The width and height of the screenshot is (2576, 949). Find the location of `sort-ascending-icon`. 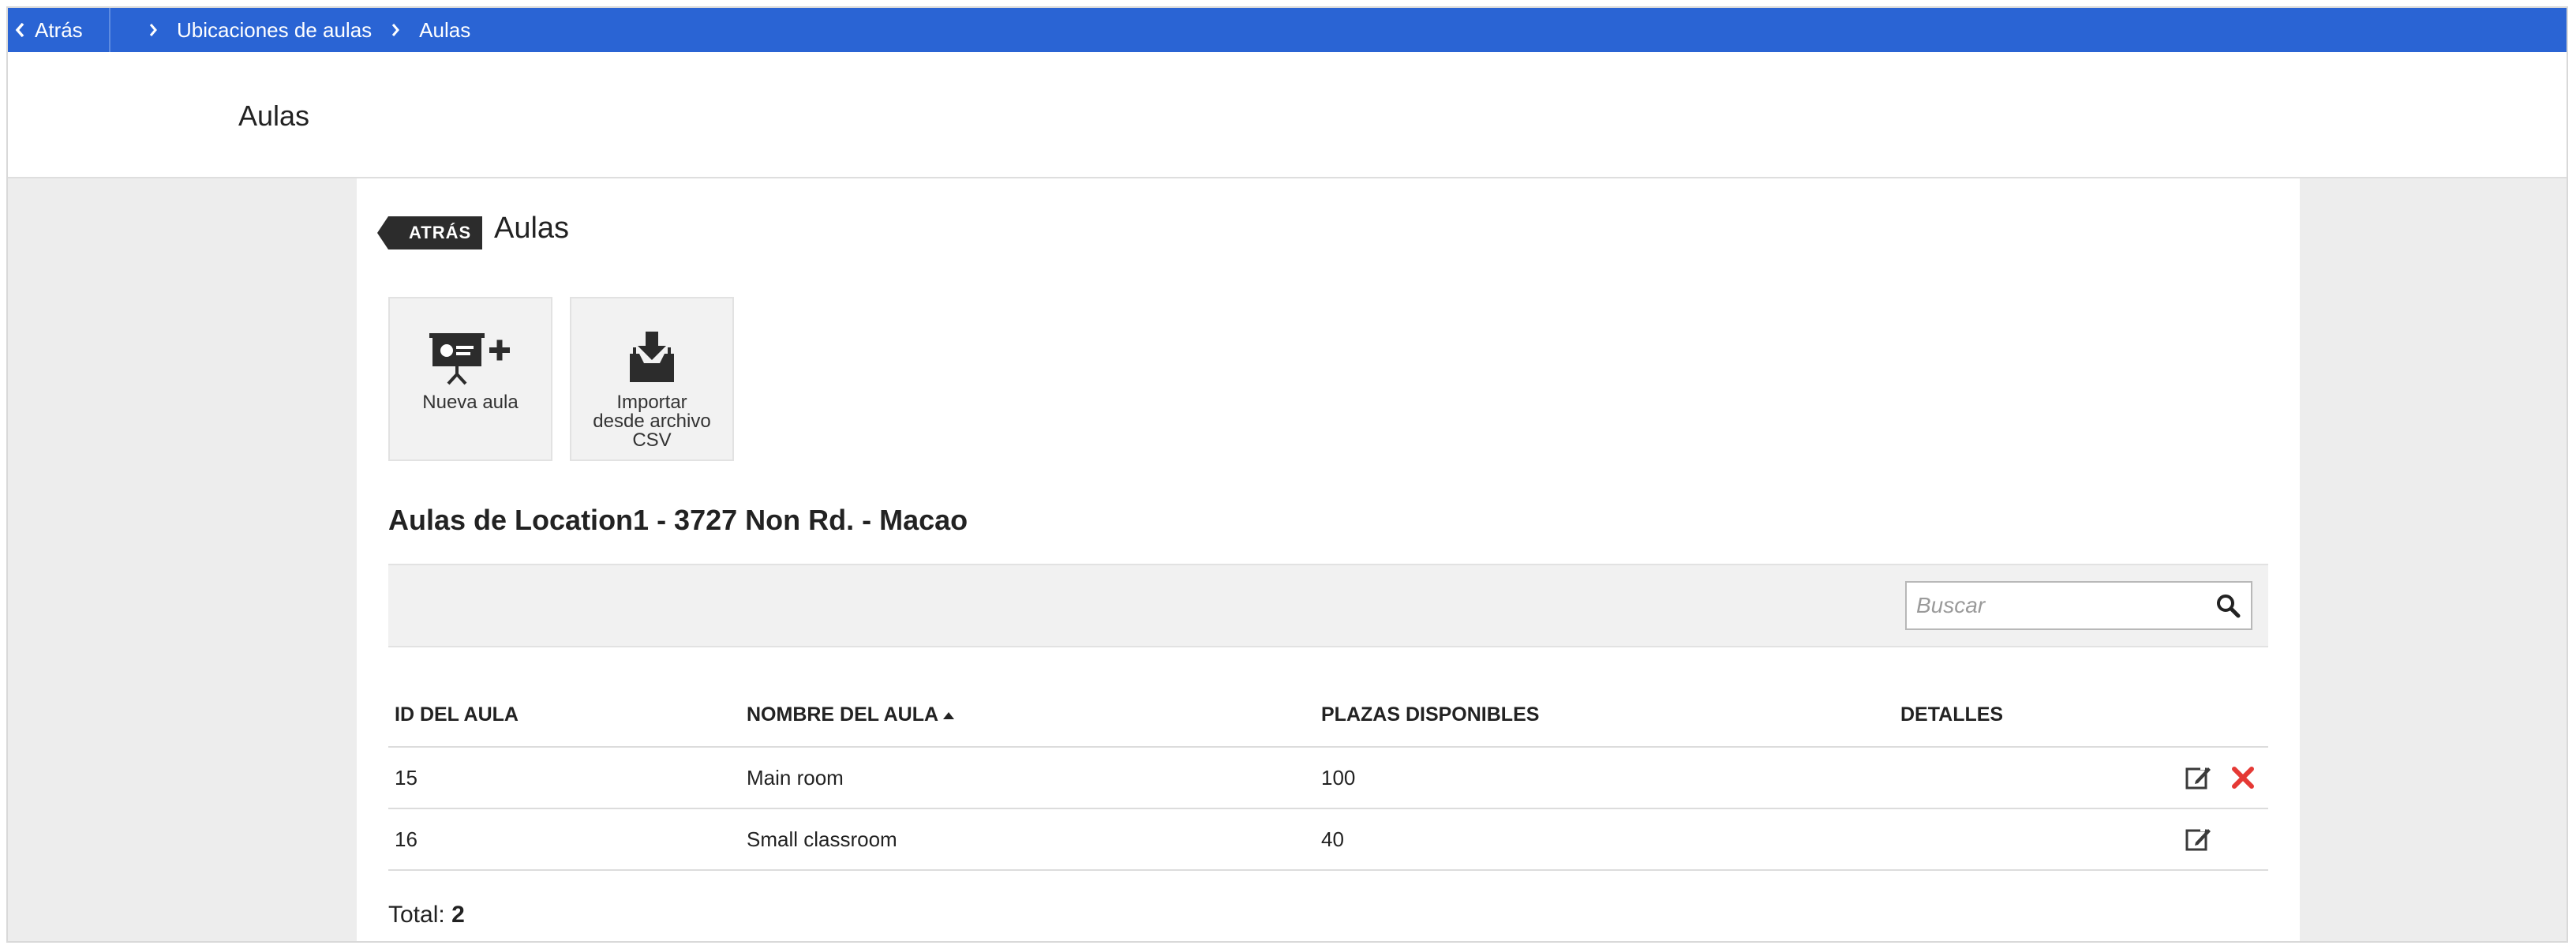

sort-ascending-icon is located at coordinates (949, 715).